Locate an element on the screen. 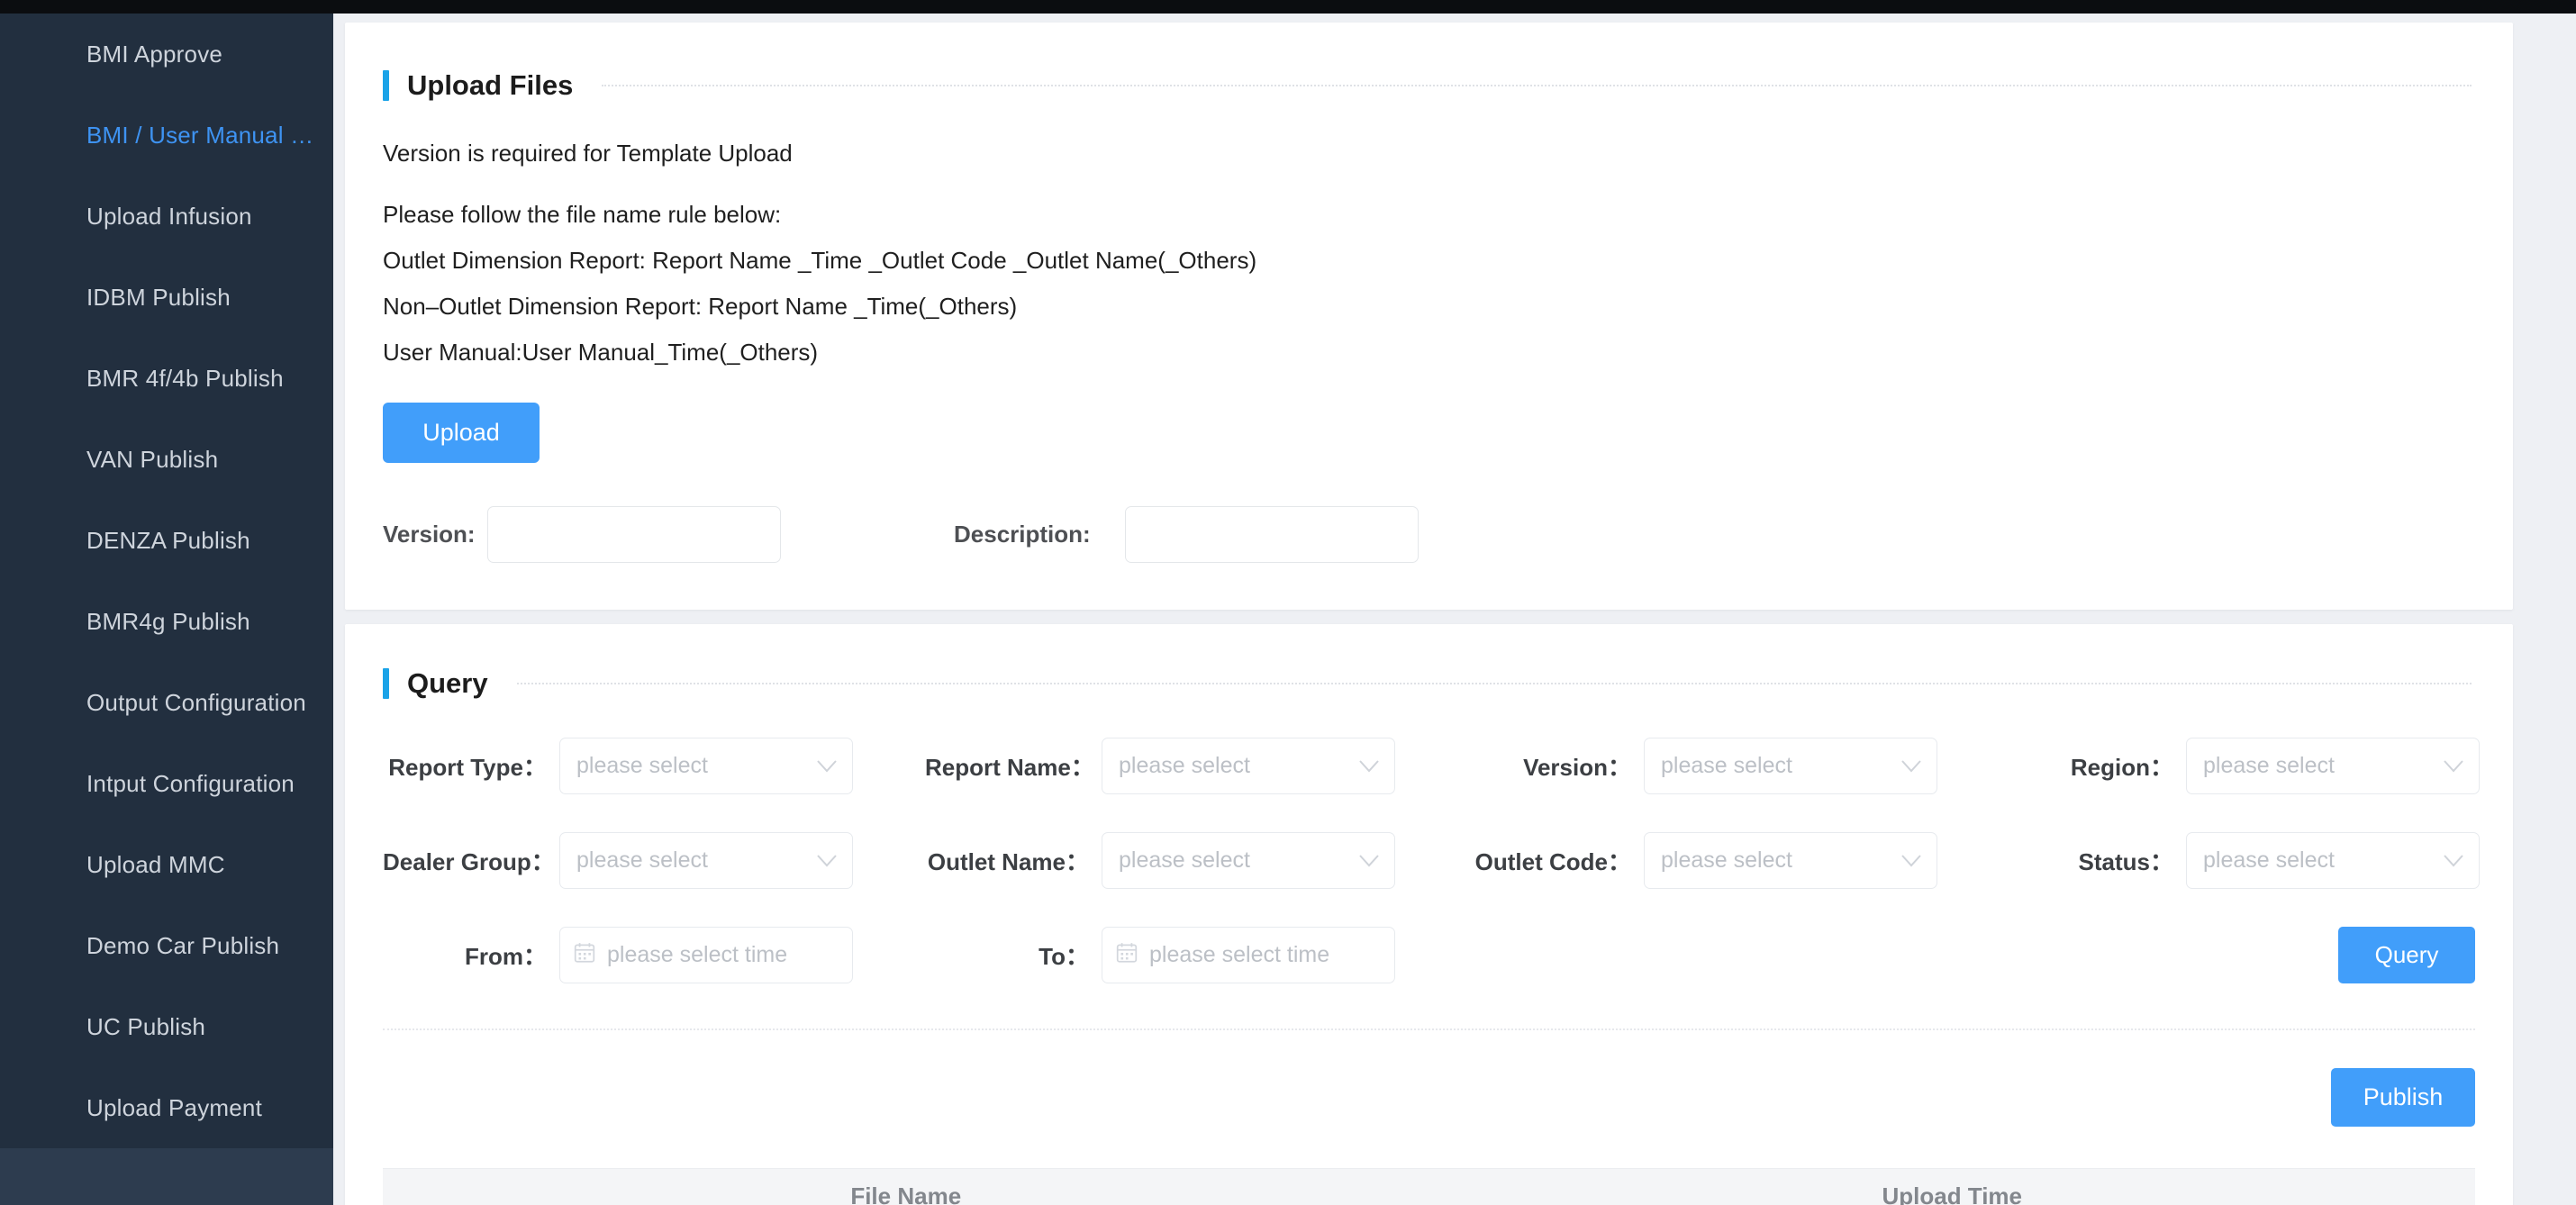 The width and height of the screenshot is (2576, 1205). version-label: Version: is located at coordinates (429, 534).